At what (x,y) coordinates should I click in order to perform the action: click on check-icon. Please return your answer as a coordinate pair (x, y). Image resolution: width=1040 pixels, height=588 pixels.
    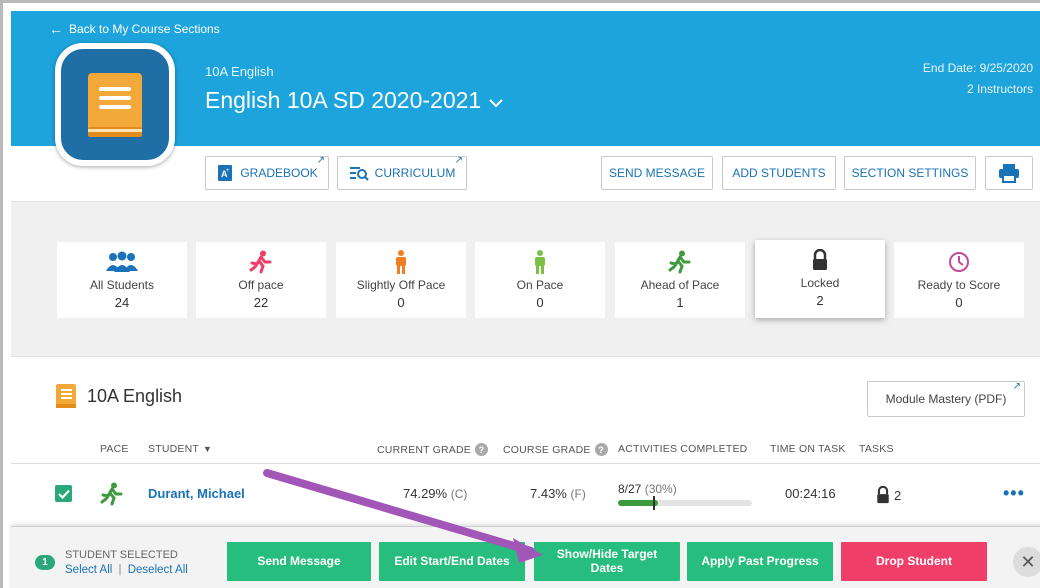
    Looking at the image, I should click on (63, 494).